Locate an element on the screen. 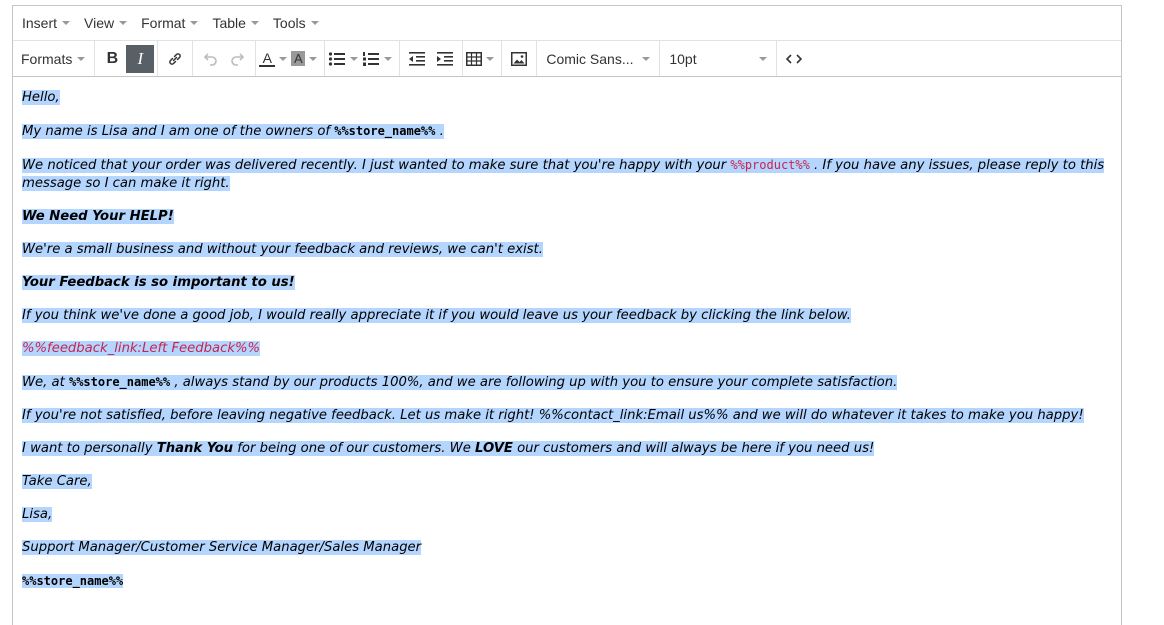  text-style-group: B I is located at coordinates (127, 58).